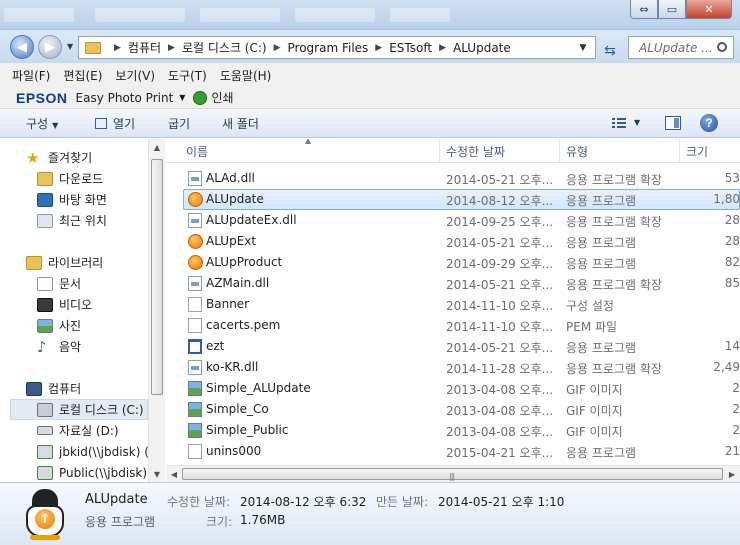 The width and height of the screenshot is (740, 545). Describe the element at coordinates (101, 346) in the screenshot. I see `nav-music: ♪ 음악` at that location.